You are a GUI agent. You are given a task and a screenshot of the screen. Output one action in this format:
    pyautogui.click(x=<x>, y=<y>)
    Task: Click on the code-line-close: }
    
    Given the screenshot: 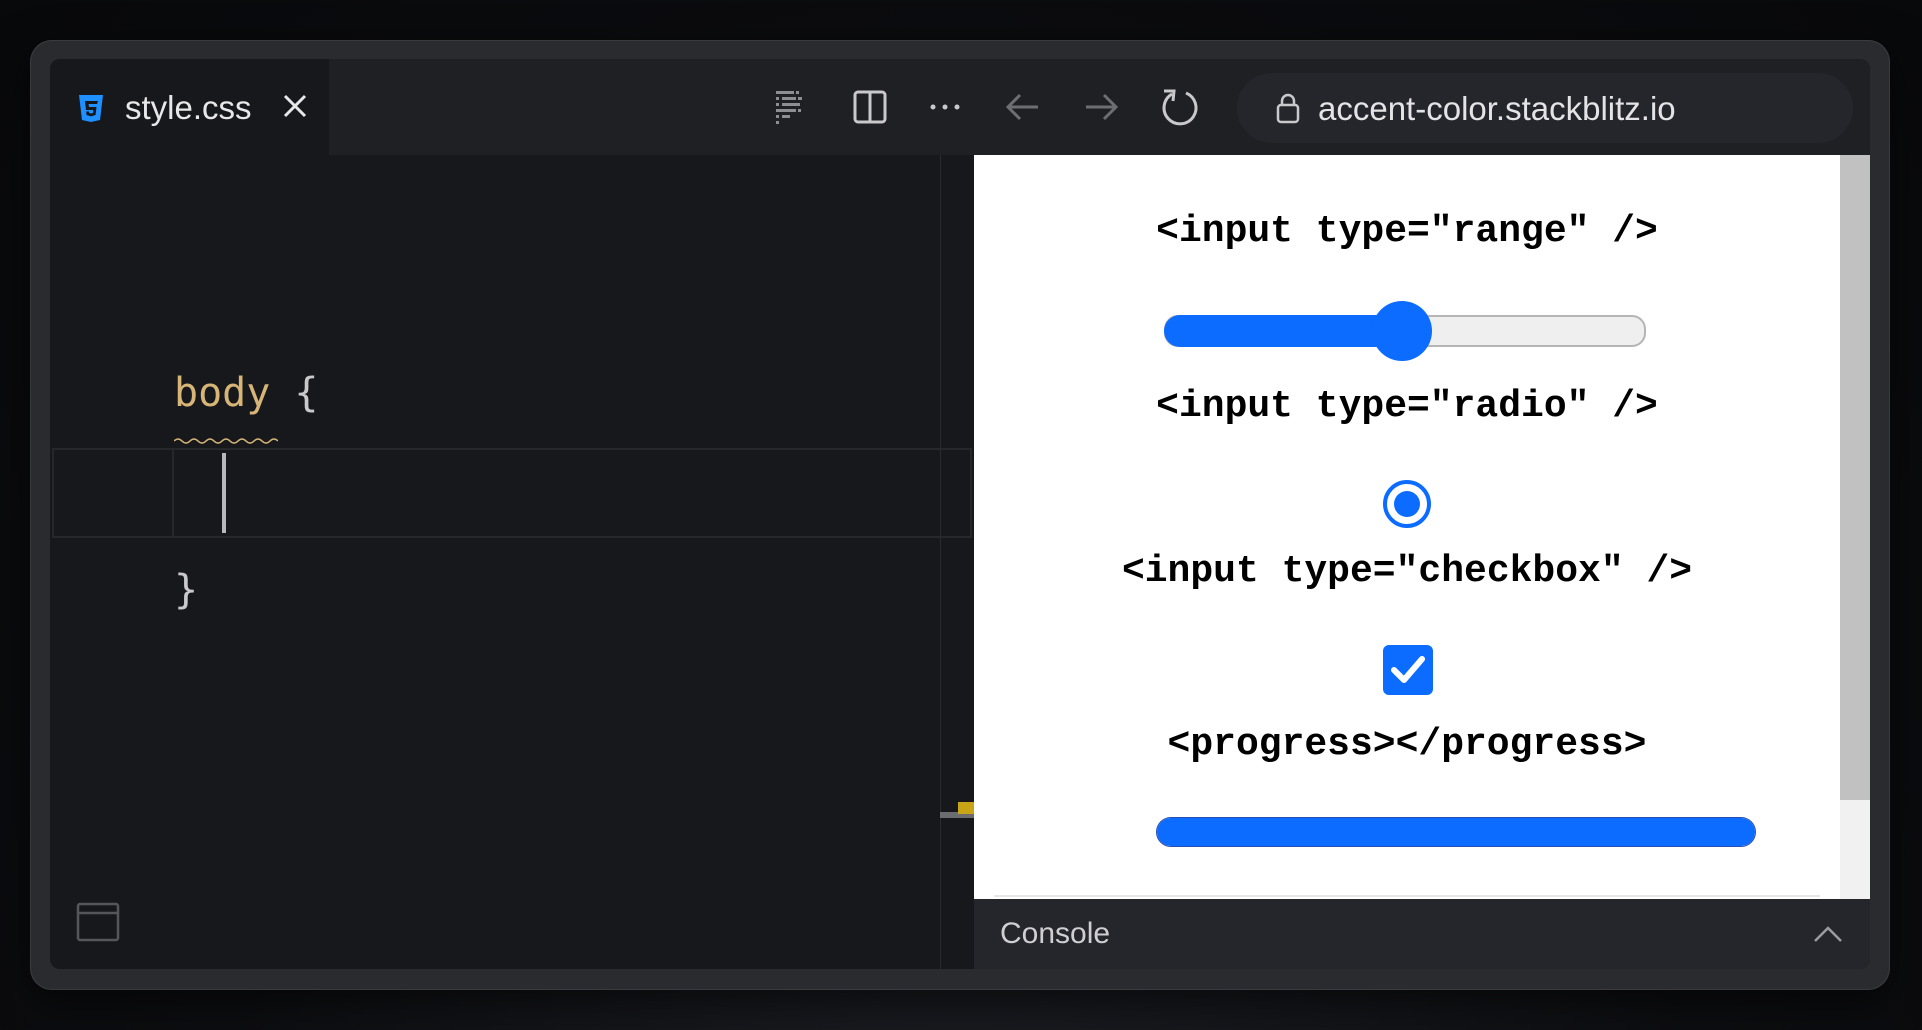 What is the action you would take?
    pyautogui.click(x=186, y=590)
    